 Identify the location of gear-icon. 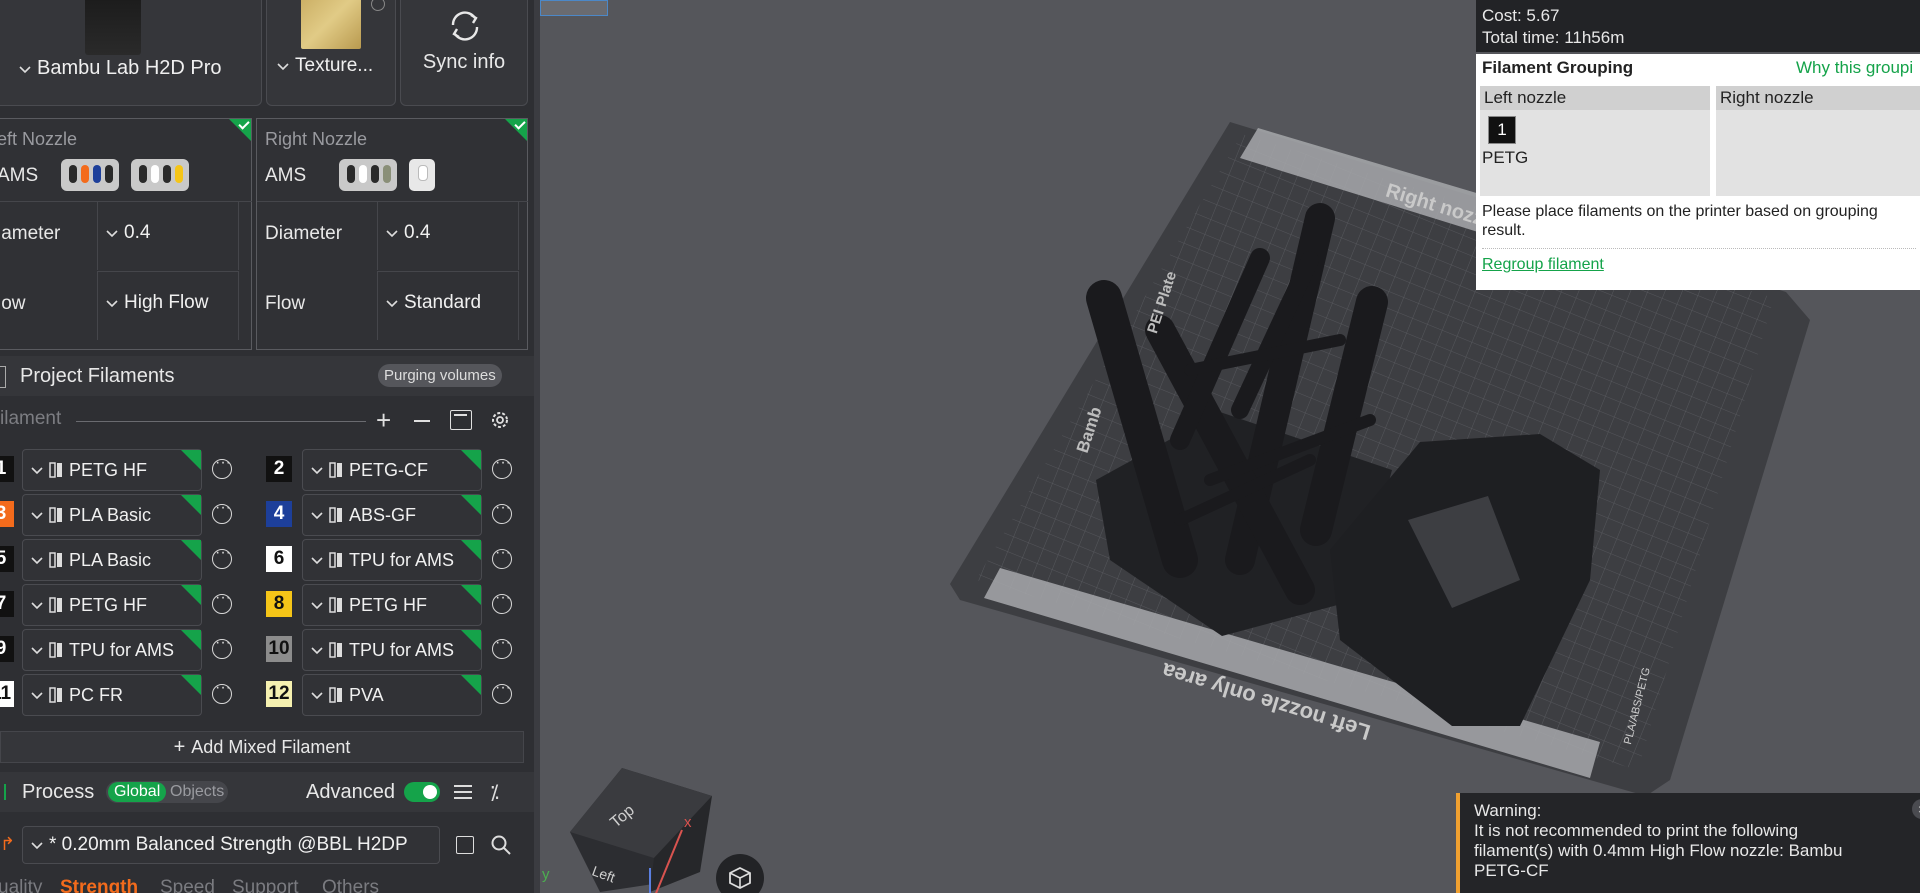
(500, 420).